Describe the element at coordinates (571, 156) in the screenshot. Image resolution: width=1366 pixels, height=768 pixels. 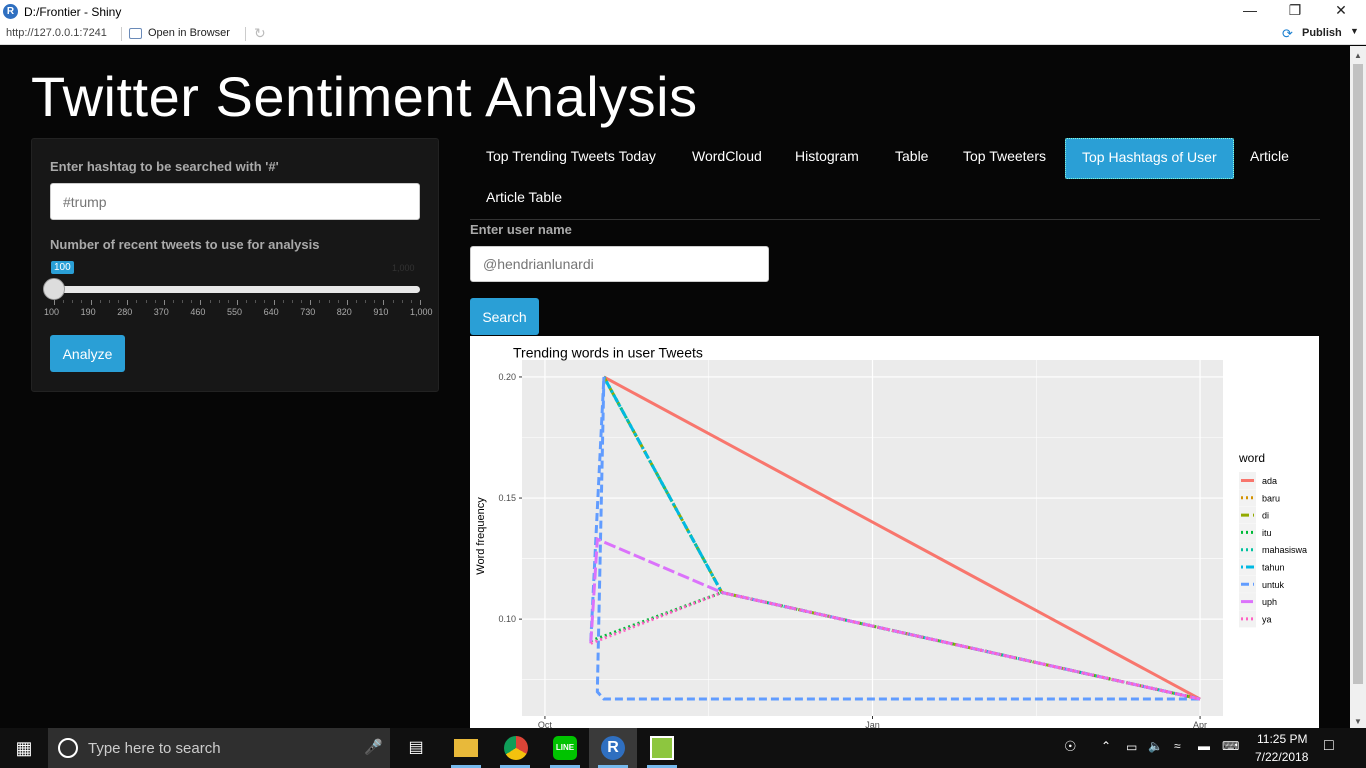
I see `tab-top-trending-tweets: Top Trending Tweets Today` at that location.